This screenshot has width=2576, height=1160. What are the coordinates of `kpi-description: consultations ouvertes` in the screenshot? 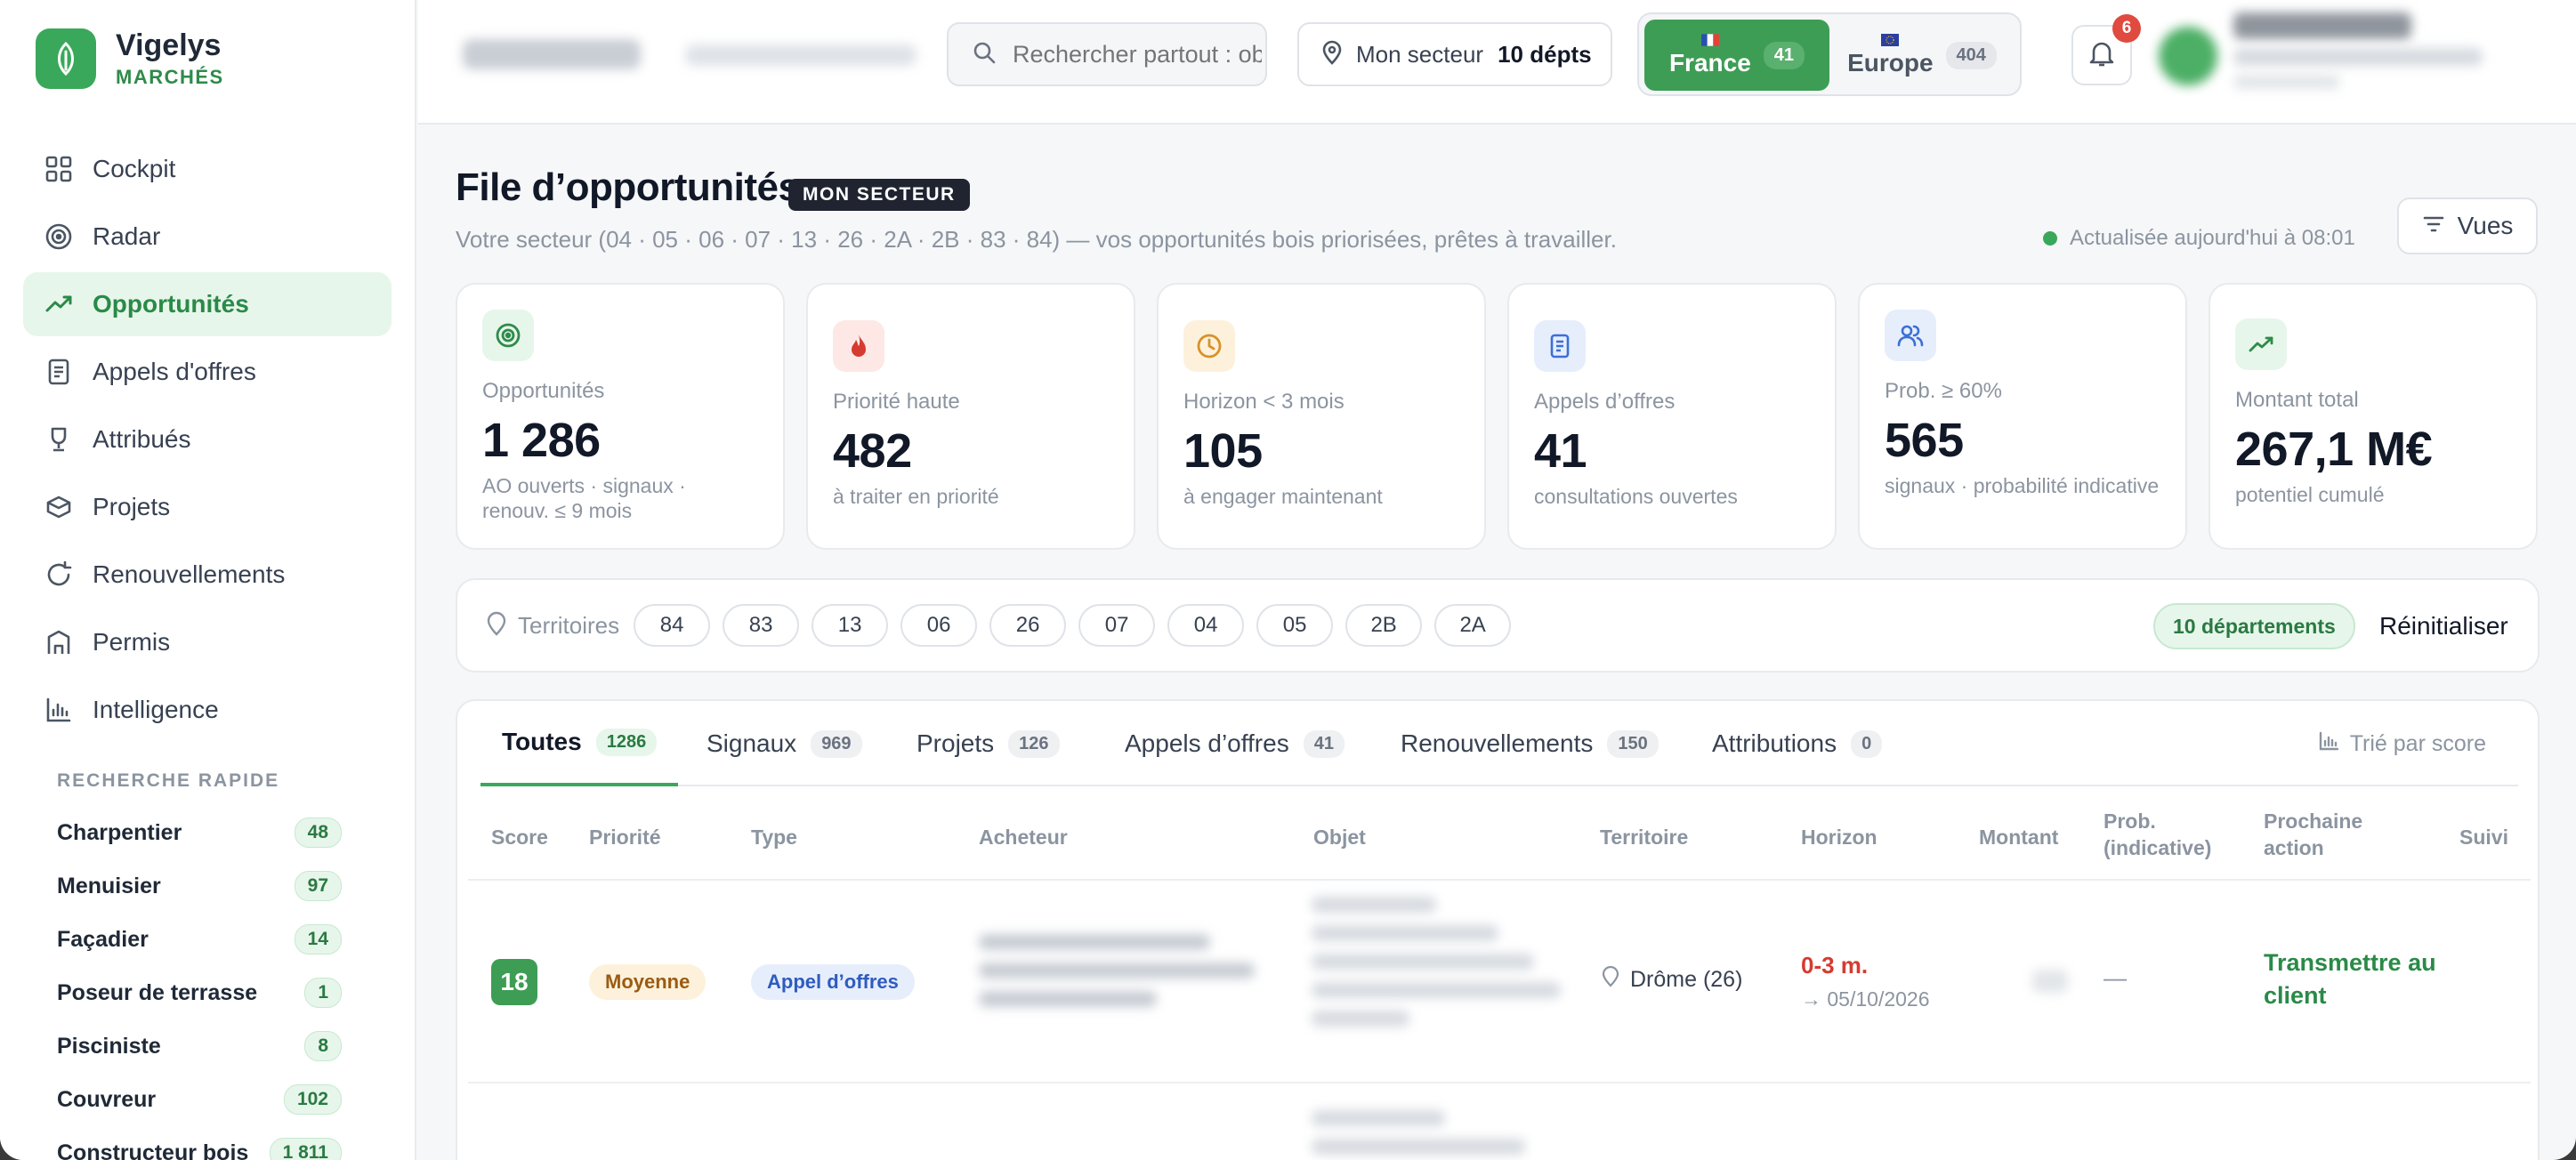 It's located at (1636, 496).